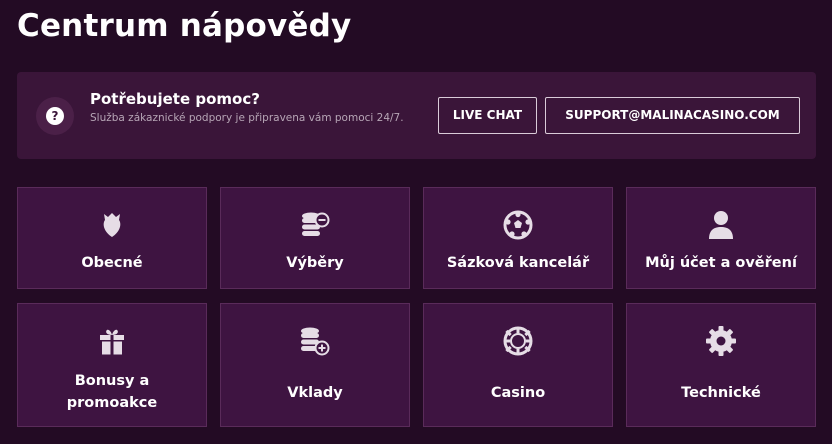 The height and width of the screenshot is (444, 832). What do you see at coordinates (112, 365) in the screenshot?
I see `category-tile-bonuses: Bonusy a promoakce` at bounding box center [112, 365].